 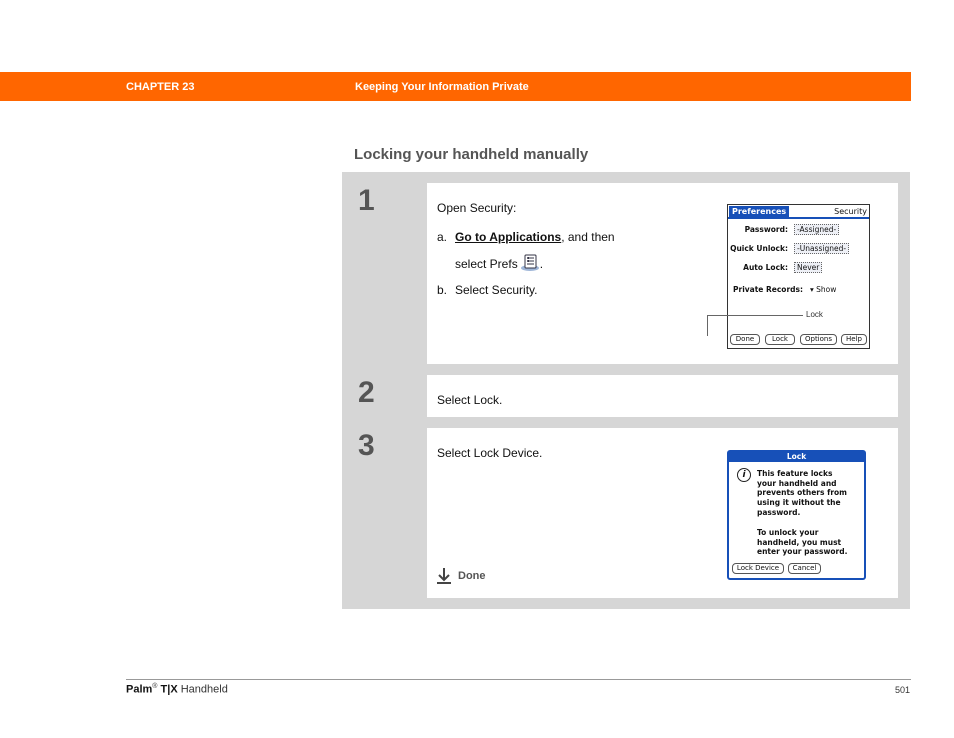 What do you see at coordinates (588, 237) in the screenshot?
I see `substep-a-suffix: , and then` at bounding box center [588, 237].